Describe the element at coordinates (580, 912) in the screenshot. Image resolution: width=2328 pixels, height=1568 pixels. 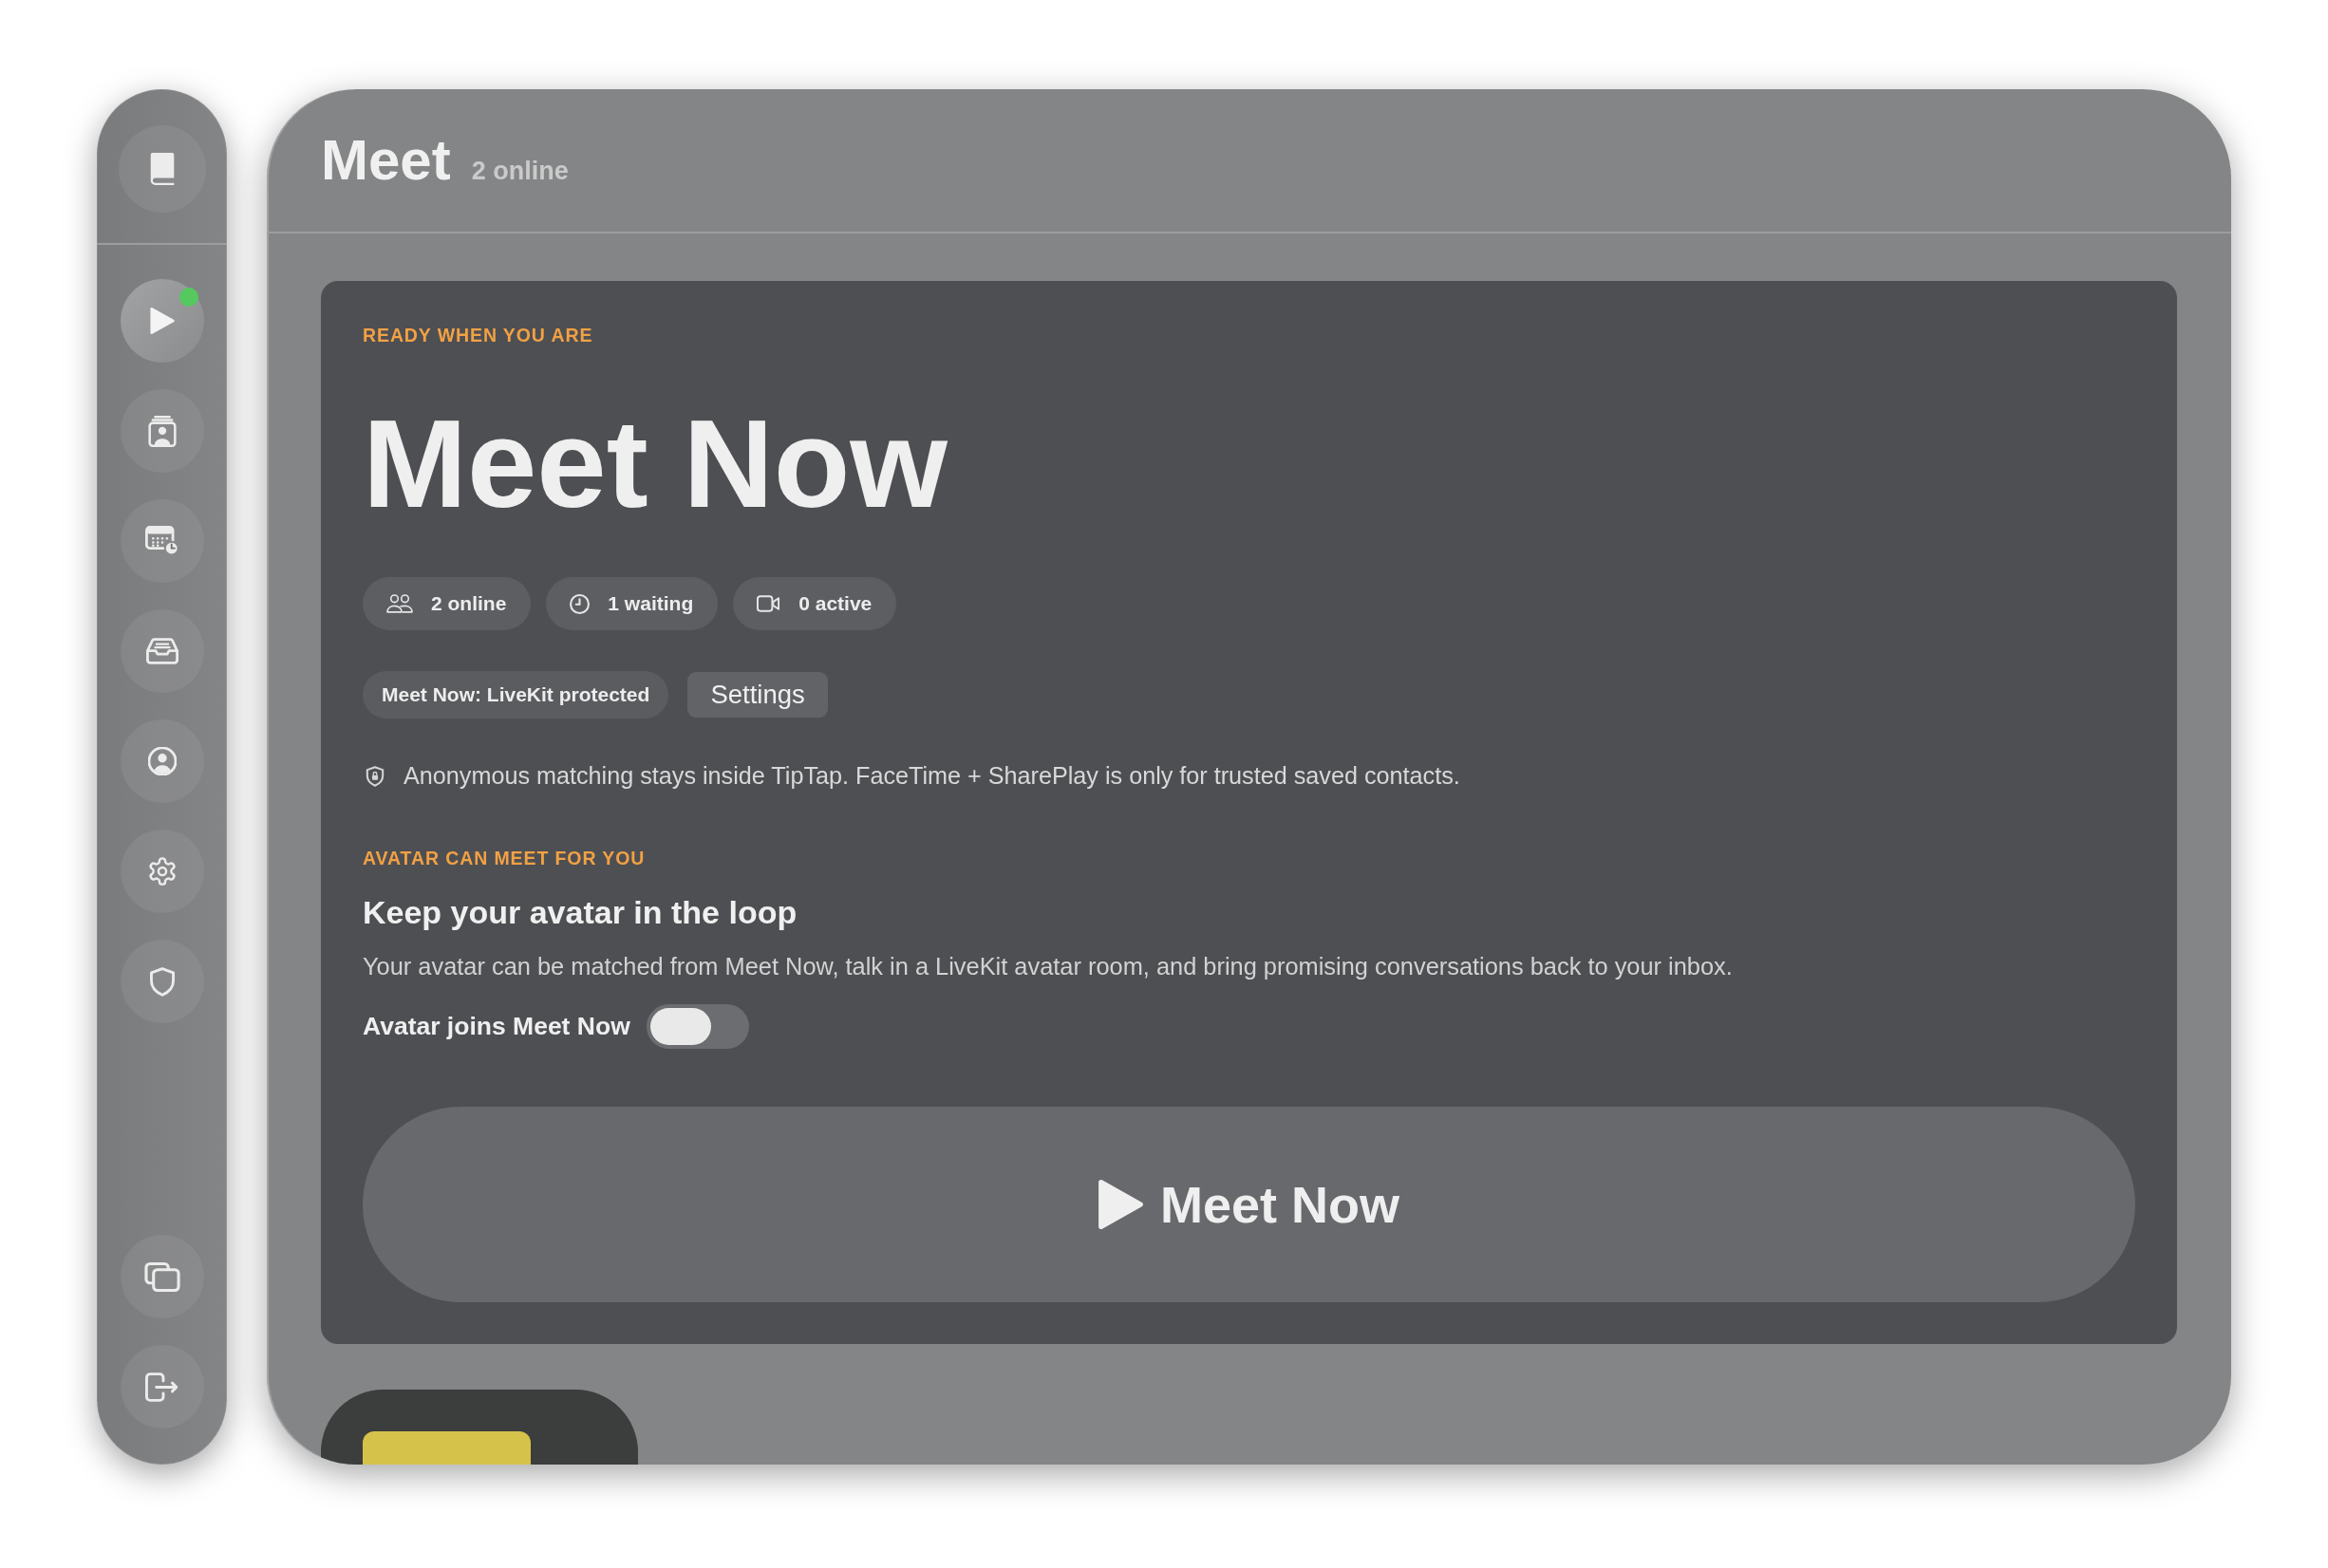
I see `section-heading: Keep your avatar in the loop` at that location.